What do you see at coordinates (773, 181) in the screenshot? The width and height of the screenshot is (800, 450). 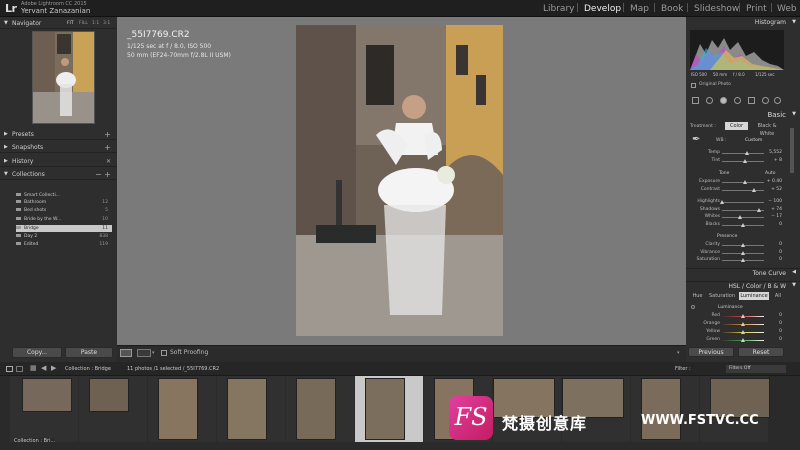 I see `slider-value: + 0.40` at bounding box center [773, 181].